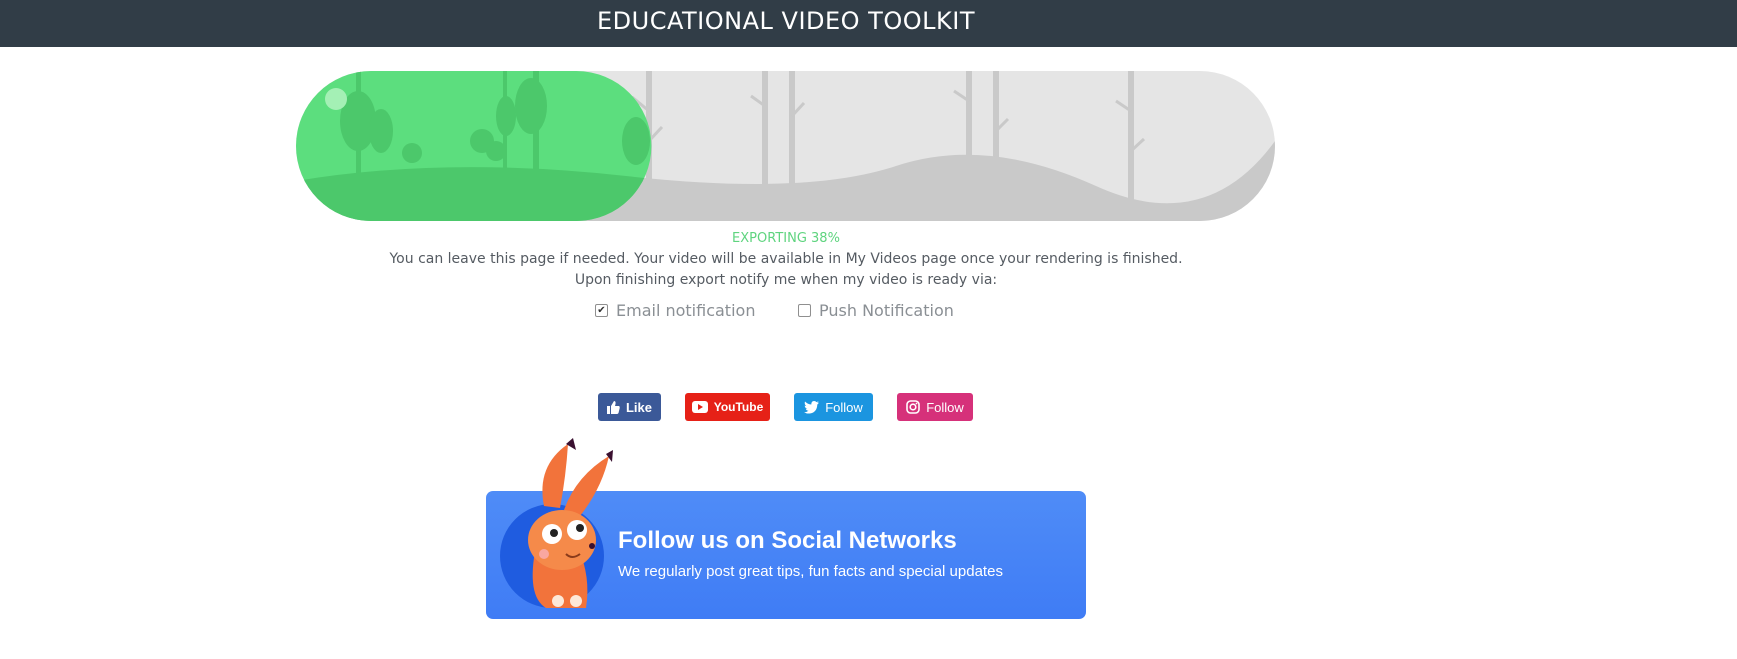 The height and width of the screenshot is (659, 1737). What do you see at coordinates (787, 540) in the screenshot?
I see `promo-heading: Follow us on Social Networks` at bounding box center [787, 540].